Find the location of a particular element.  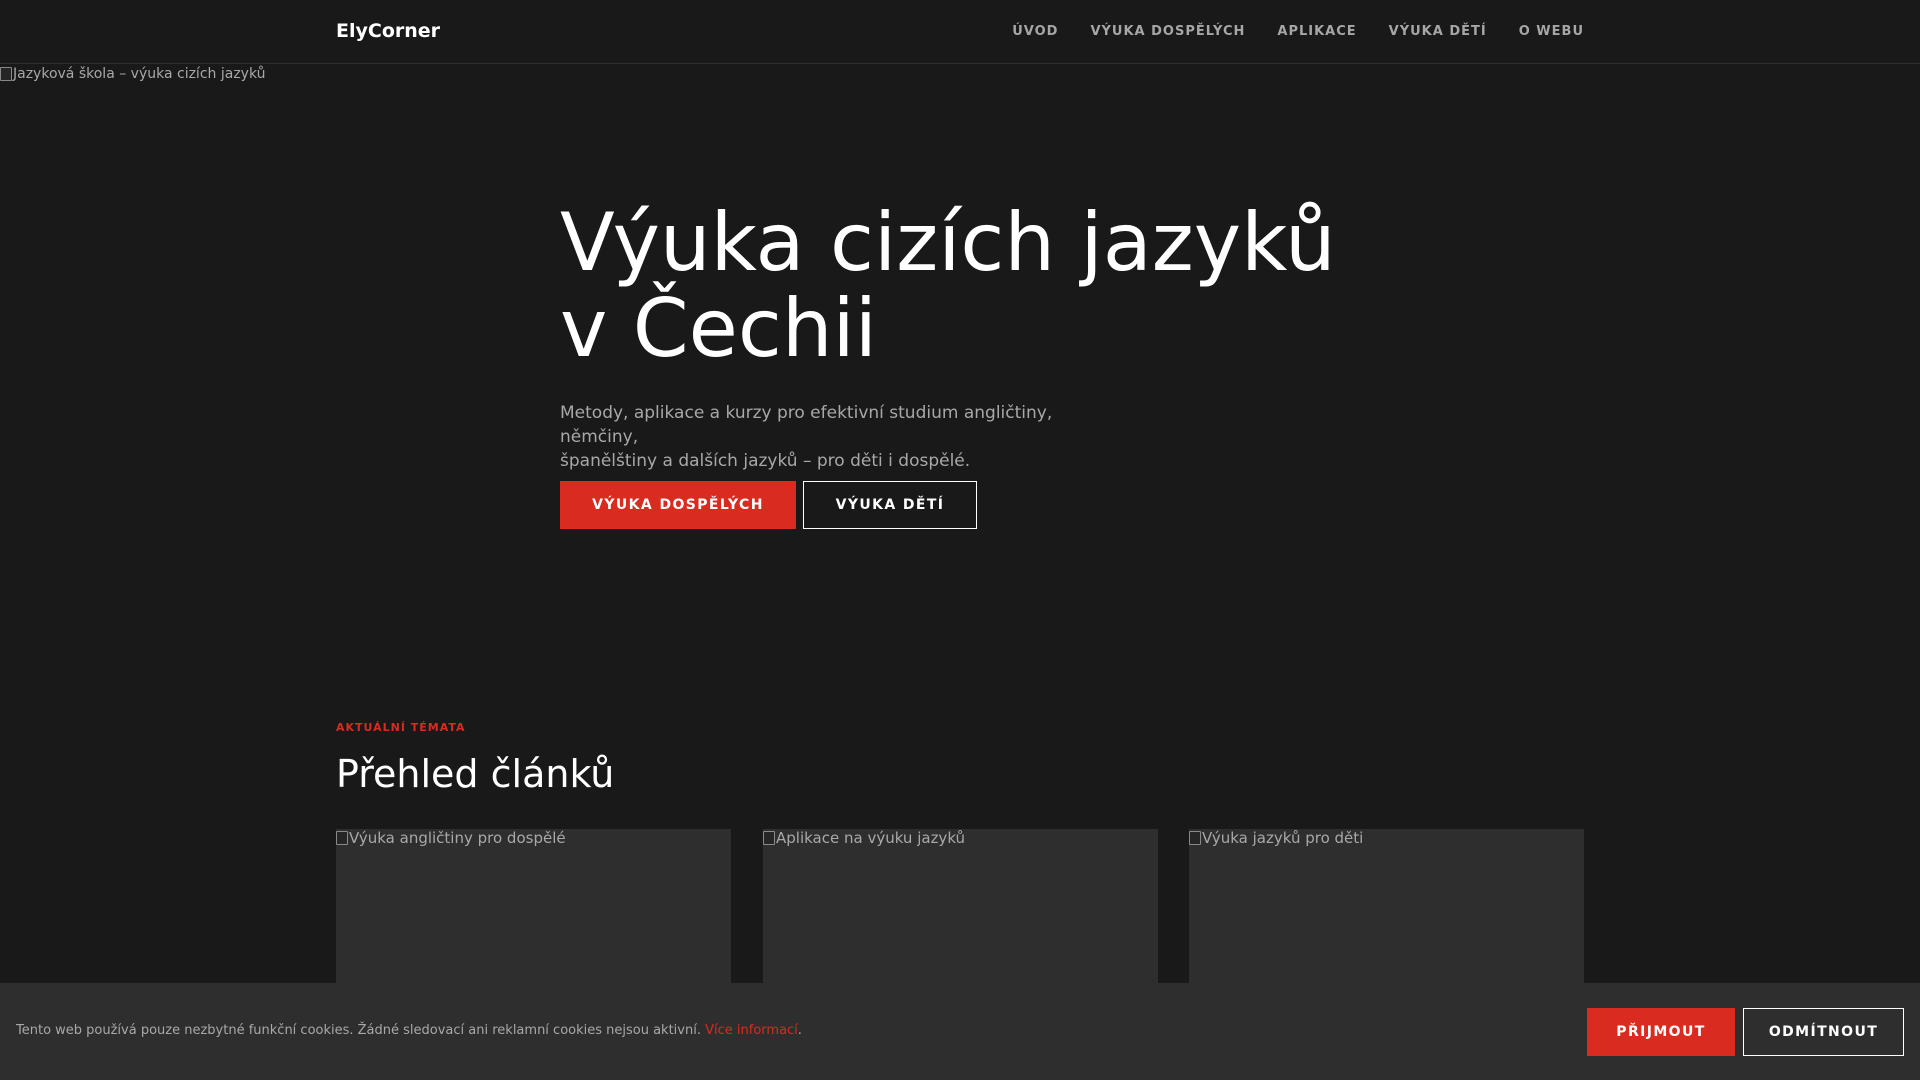

article-card-image-alt: Výuka angličtiny pro dospělé is located at coordinates (457, 838).